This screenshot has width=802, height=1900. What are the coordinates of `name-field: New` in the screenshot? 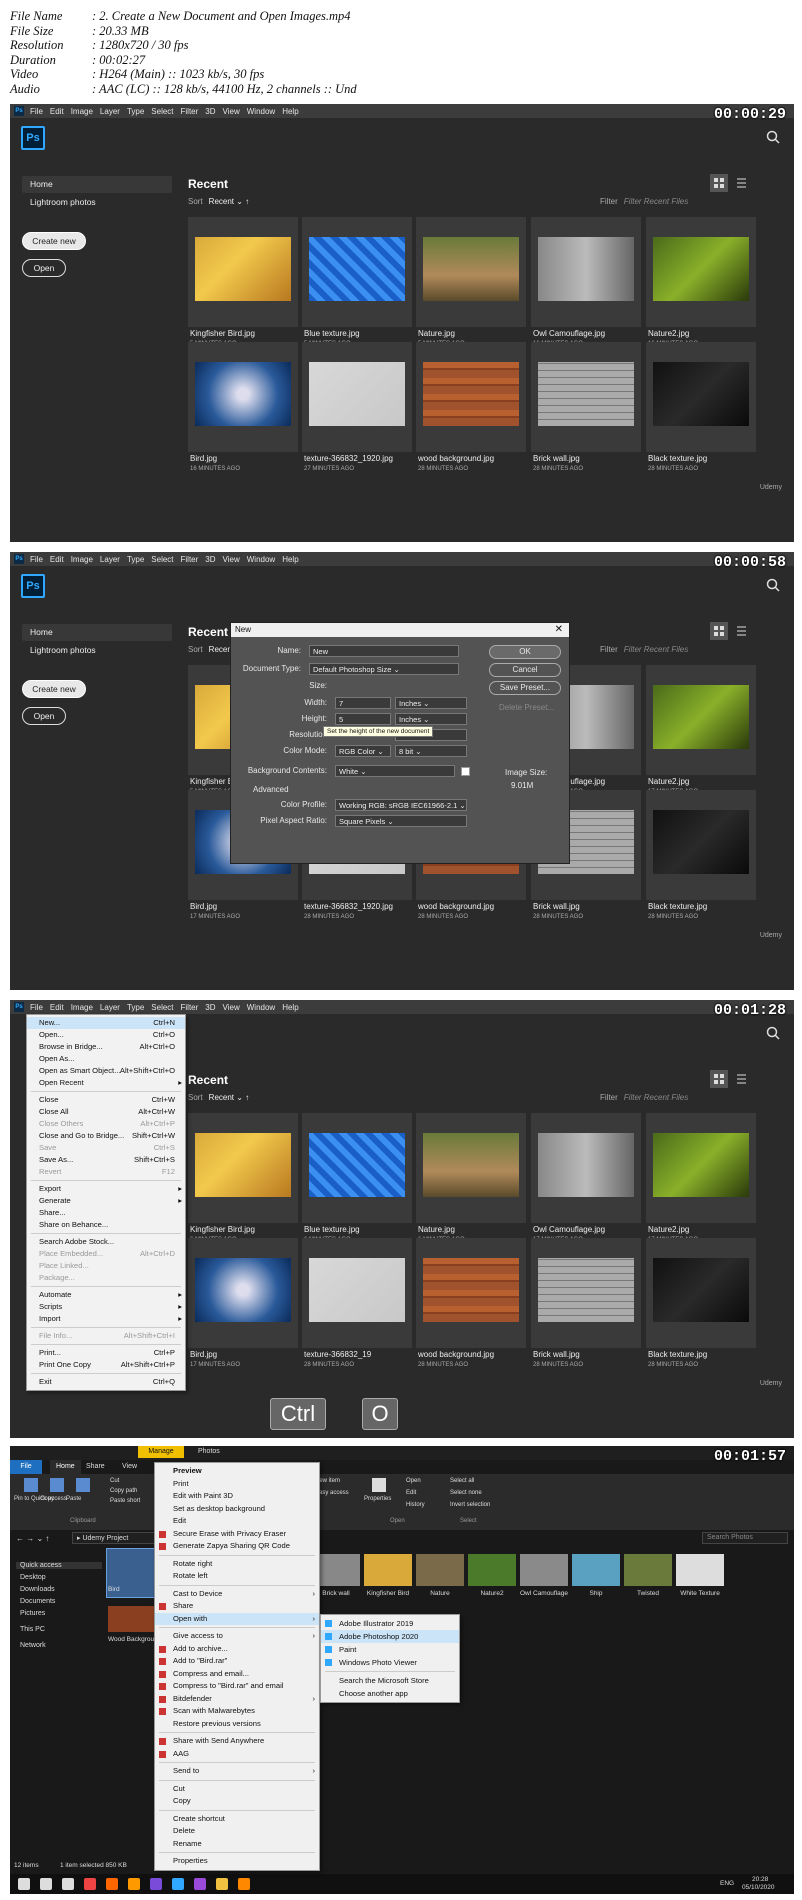 It's located at (384, 651).